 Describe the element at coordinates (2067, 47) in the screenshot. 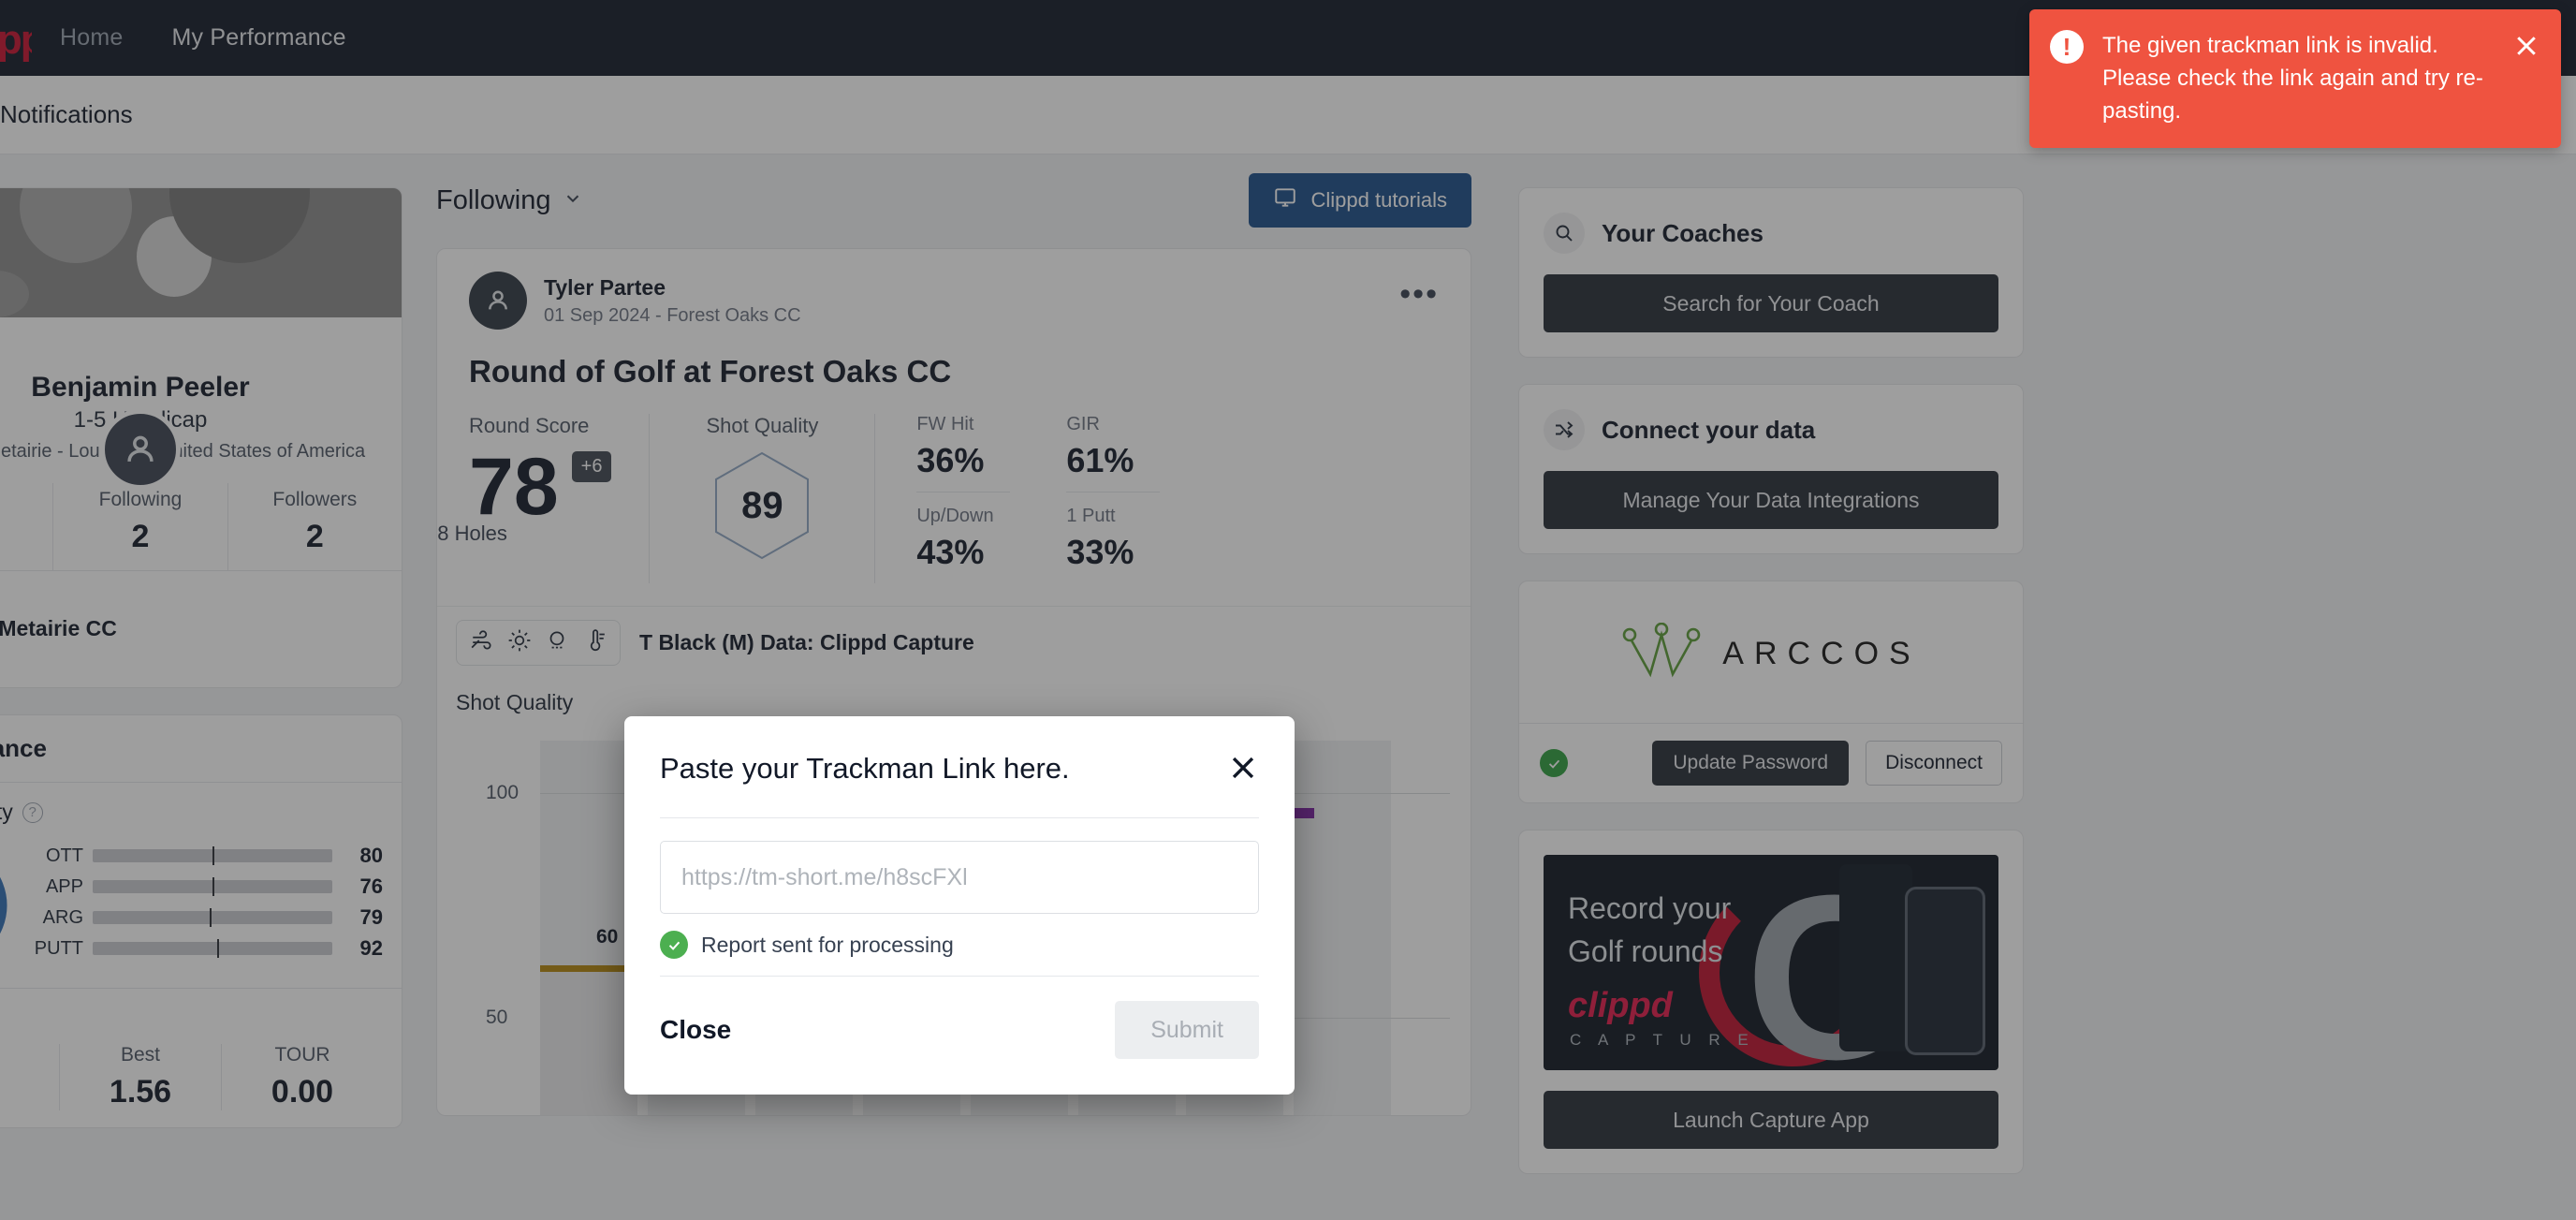

I see `error-icon: !` at that location.